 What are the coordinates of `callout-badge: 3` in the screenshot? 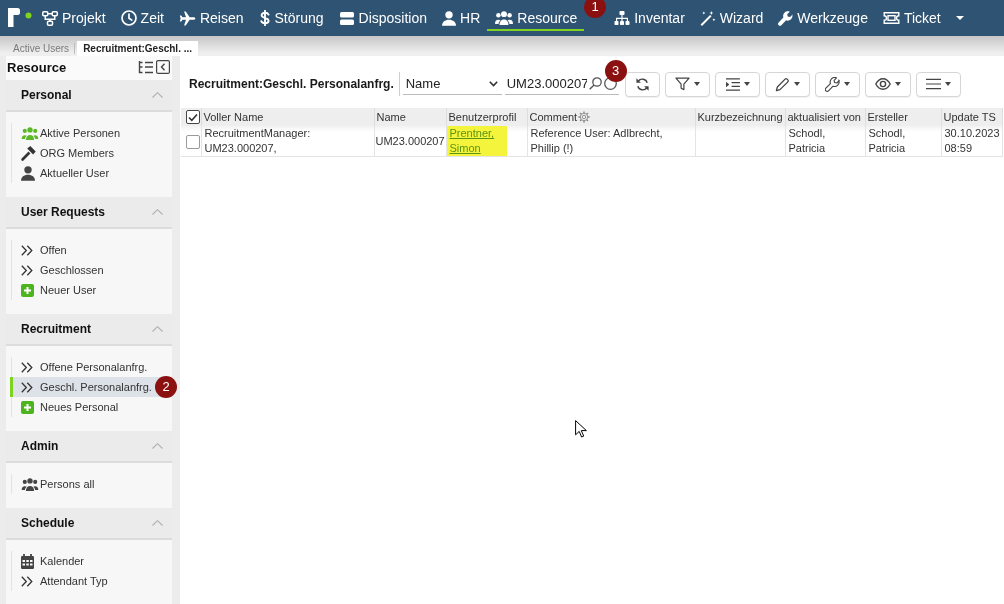 It's located at (615, 71).